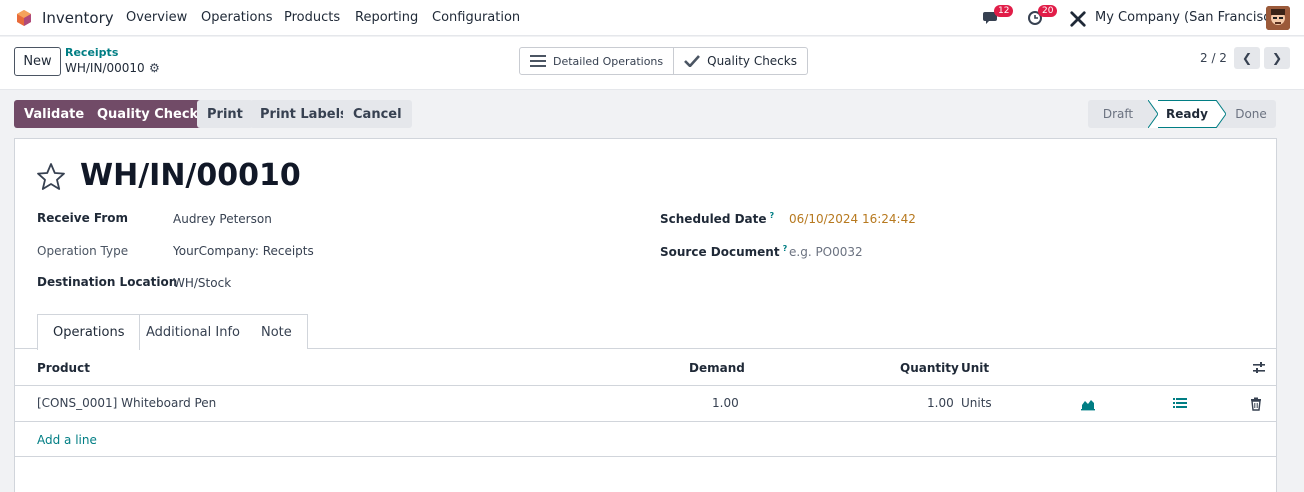  I want to click on user-avatar, so click(1278, 18).